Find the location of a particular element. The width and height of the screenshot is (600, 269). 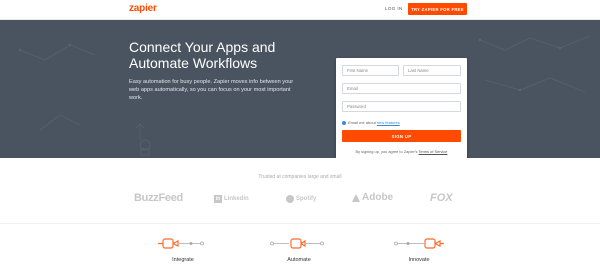

section-divider is located at coordinates (300, 223).